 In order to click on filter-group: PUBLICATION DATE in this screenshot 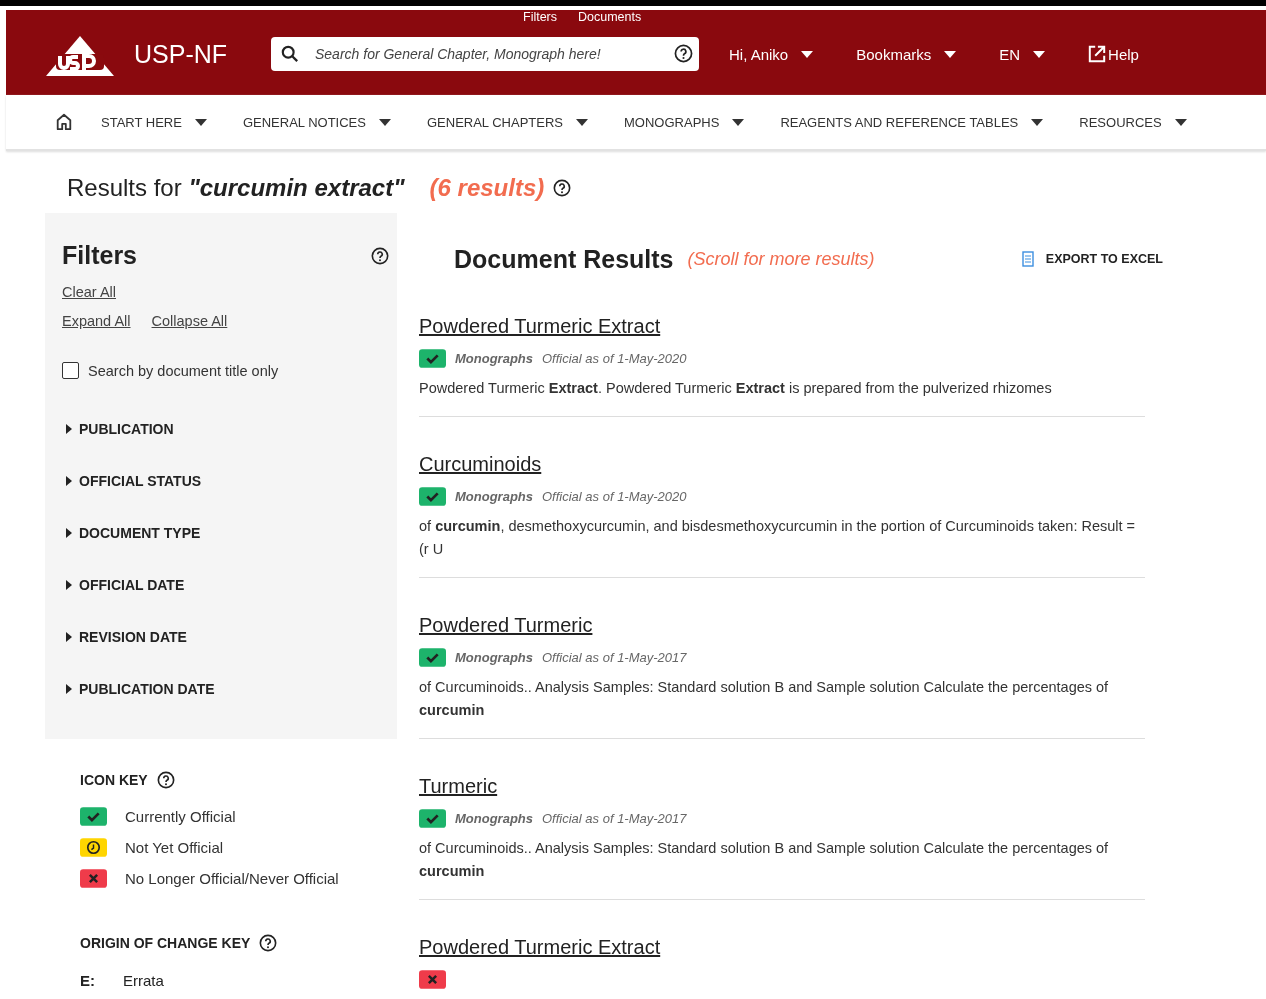, I will do `click(225, 689)`.